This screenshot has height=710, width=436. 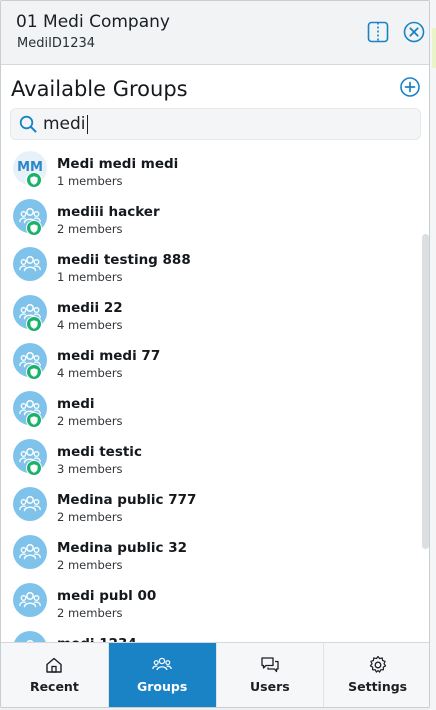 I want to click on search-bar, so click(x=215, y=124).